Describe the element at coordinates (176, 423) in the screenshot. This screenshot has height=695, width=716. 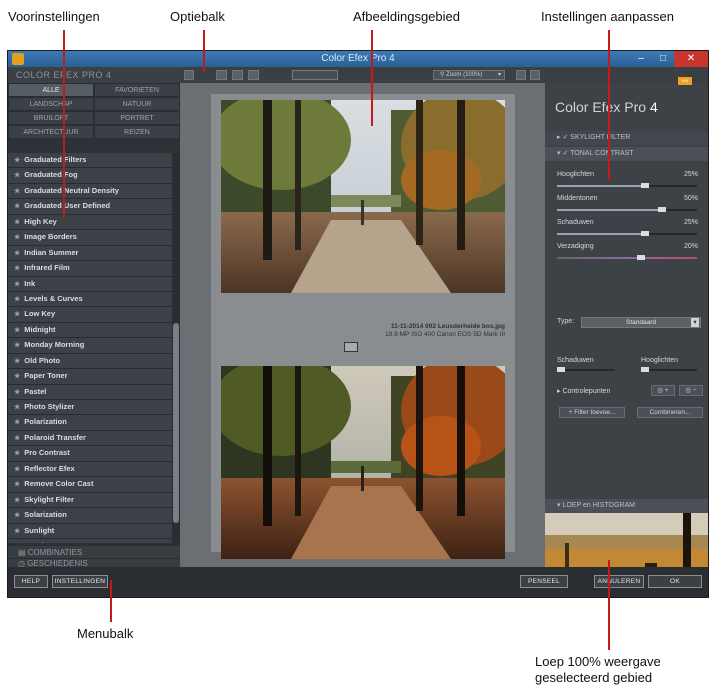
I see `scrollbar-thumb` at that location.